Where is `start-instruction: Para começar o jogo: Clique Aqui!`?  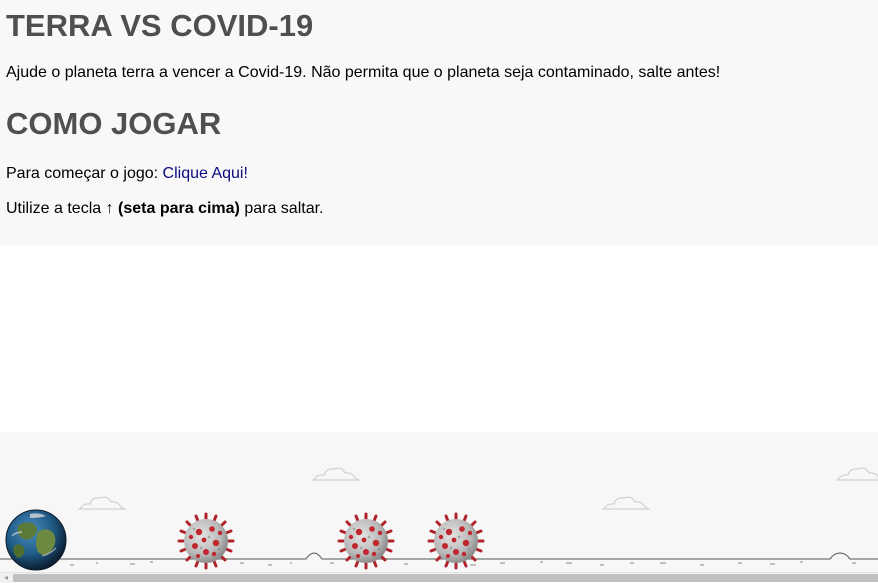
start-instruction: Para começar o jogo: Clique Aqui! is located at coordinates (127, 174).